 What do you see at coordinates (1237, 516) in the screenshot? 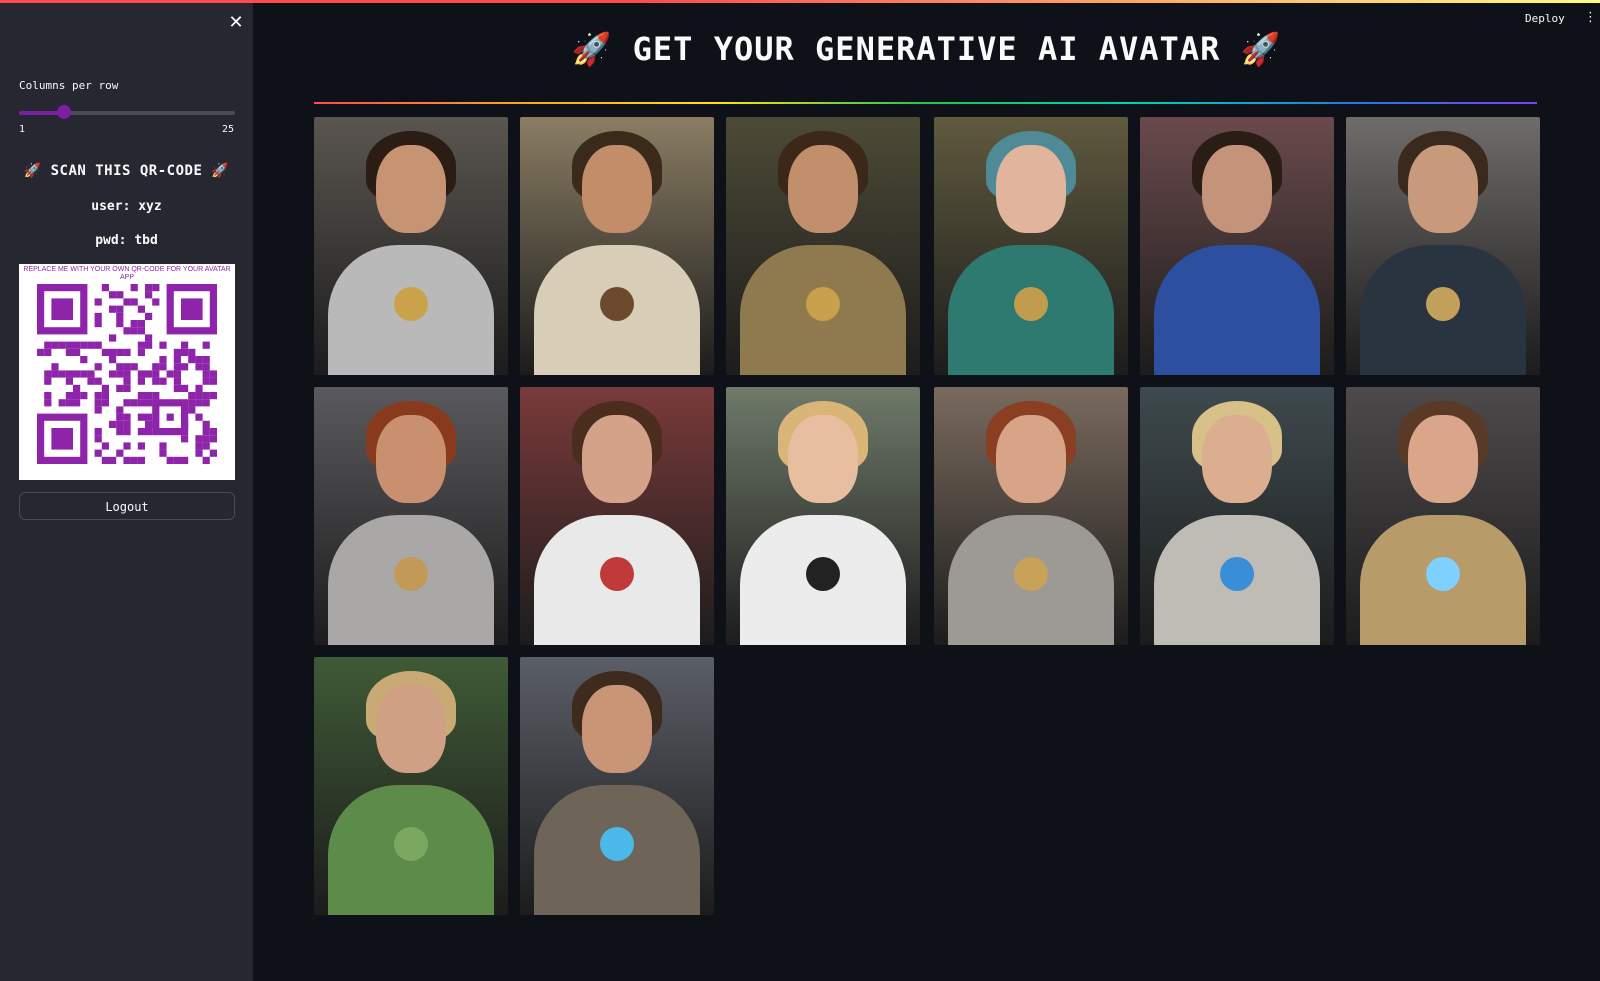
I see `avatar-blonde-portal-armor` at bounding box center [1237, 516].